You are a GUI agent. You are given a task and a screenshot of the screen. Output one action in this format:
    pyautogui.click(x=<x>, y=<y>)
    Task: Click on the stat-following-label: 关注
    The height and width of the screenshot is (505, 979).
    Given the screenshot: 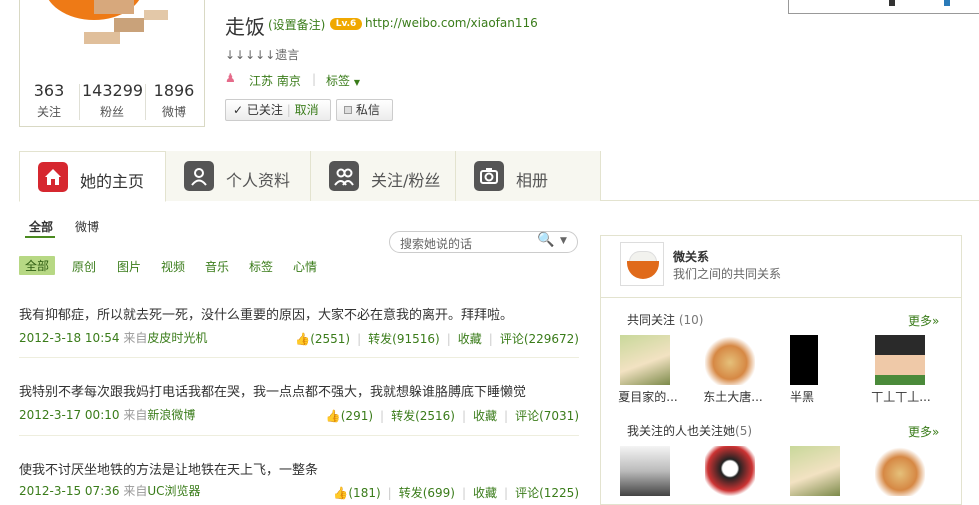 What is the action you would take?
    pyautogui.click(x=48, y=112)
    